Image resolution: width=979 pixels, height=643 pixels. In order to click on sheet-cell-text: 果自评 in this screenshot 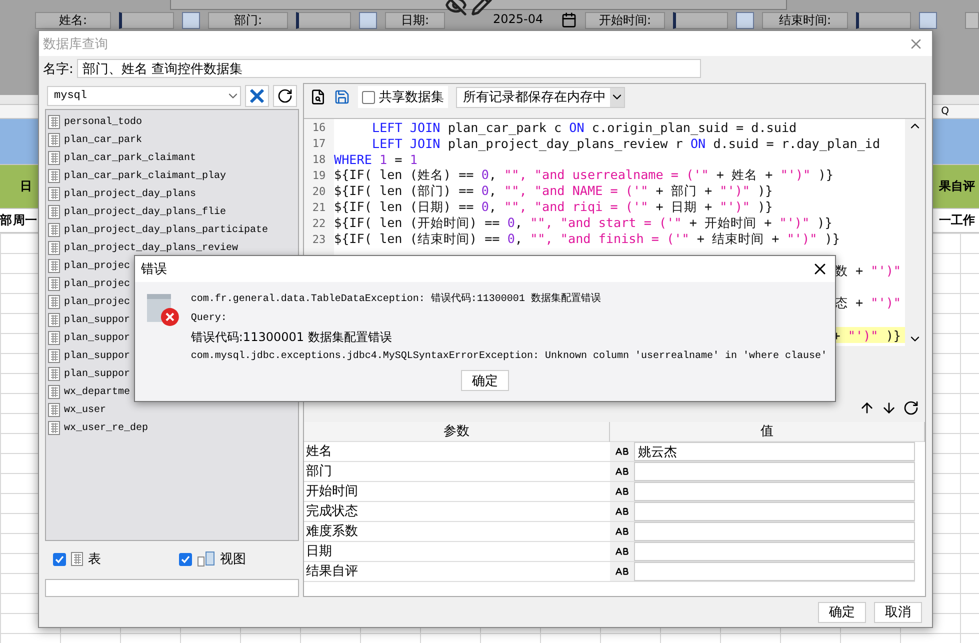, I will do `click(957, 186)`.